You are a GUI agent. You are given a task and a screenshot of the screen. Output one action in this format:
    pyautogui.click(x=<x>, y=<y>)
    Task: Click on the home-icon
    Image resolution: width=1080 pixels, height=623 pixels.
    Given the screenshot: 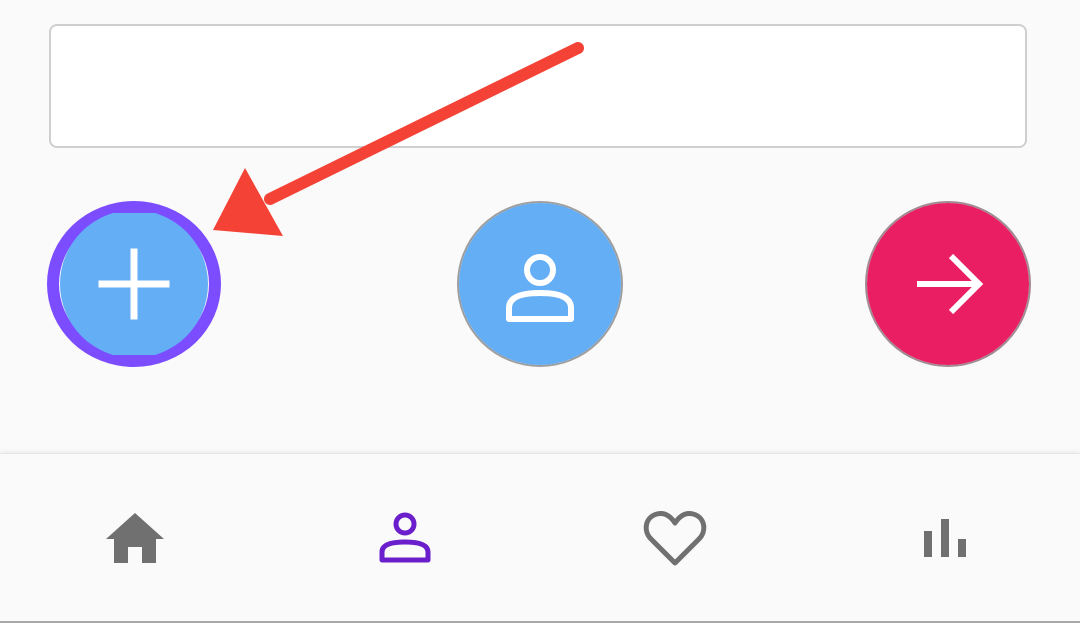 What is the action you would take?
    pyautogui.click(x=135, y=537)
    